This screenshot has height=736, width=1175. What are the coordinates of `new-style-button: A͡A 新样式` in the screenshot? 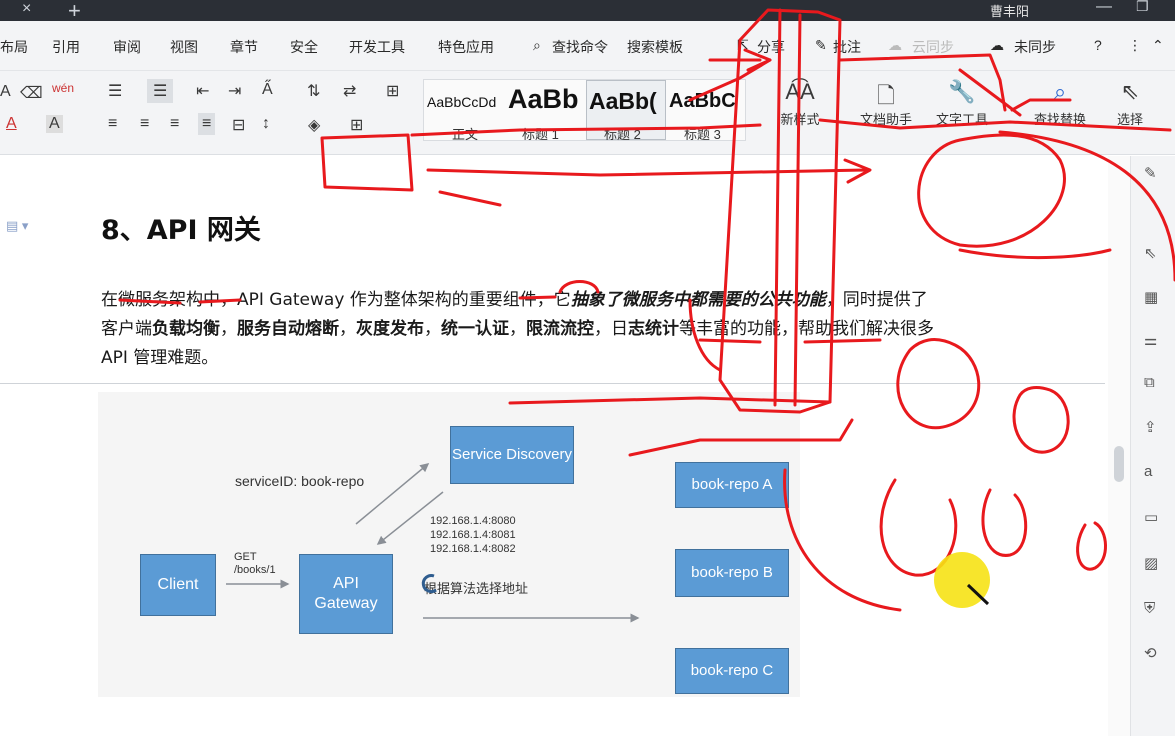 It's located at (800, 104).